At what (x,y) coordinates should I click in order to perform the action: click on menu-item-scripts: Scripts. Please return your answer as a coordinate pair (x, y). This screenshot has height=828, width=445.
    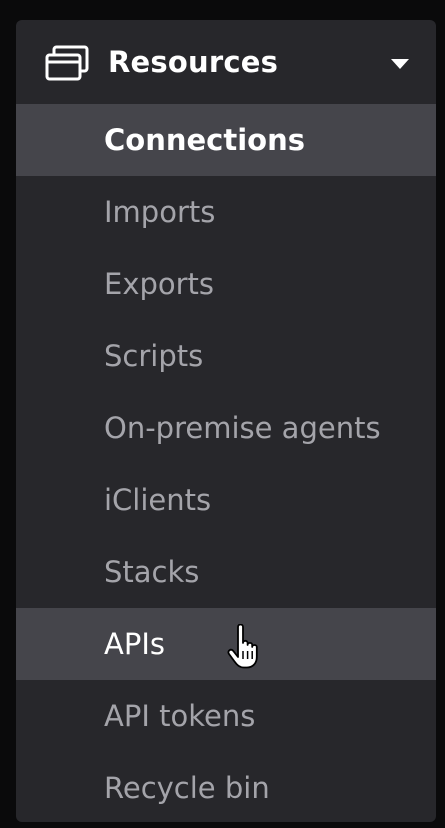
    Looking at the image, I should click on (226, 356).